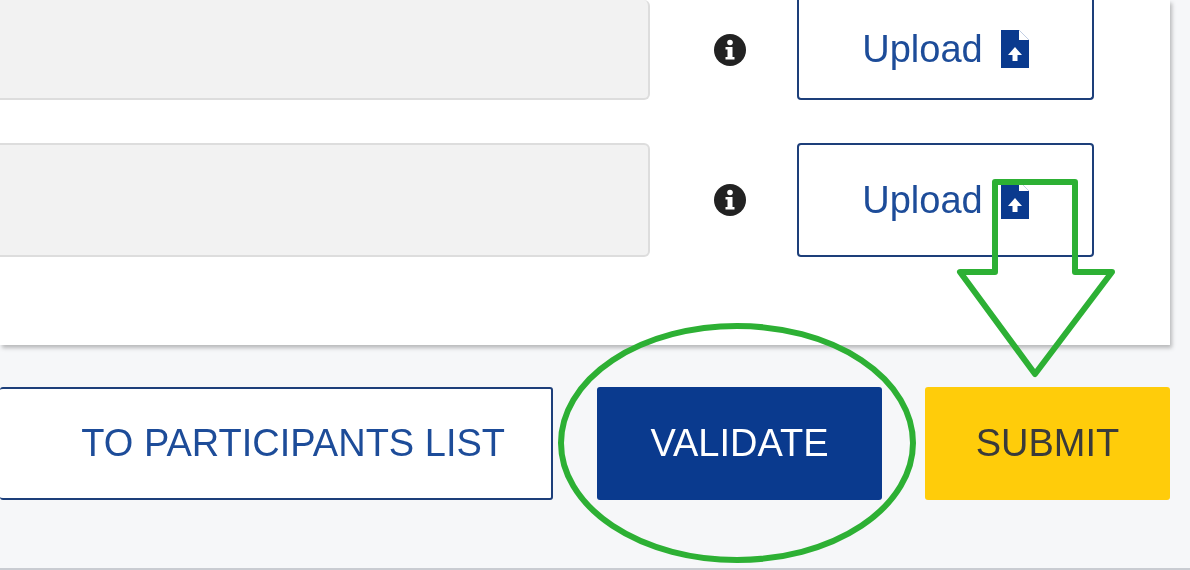 This screenshot has height=570, width=1190. I want to click on back-button: TO PARTICIPANTS LIST, so click(276, 443).